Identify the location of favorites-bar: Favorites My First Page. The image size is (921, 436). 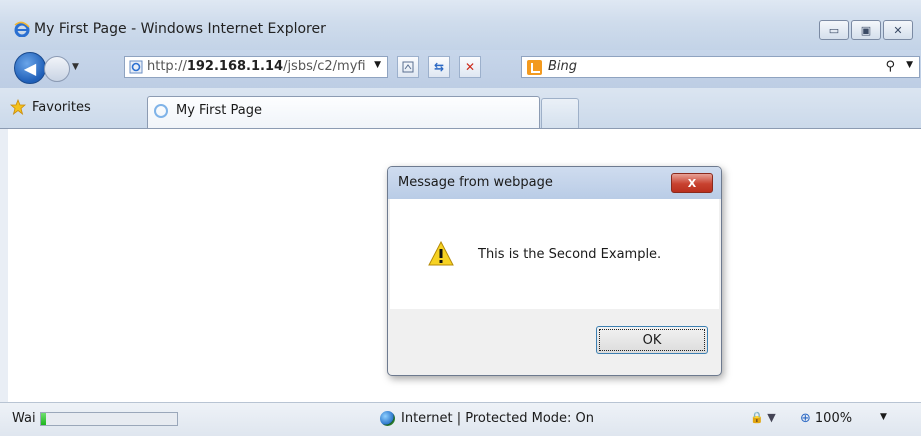
(460, 108).